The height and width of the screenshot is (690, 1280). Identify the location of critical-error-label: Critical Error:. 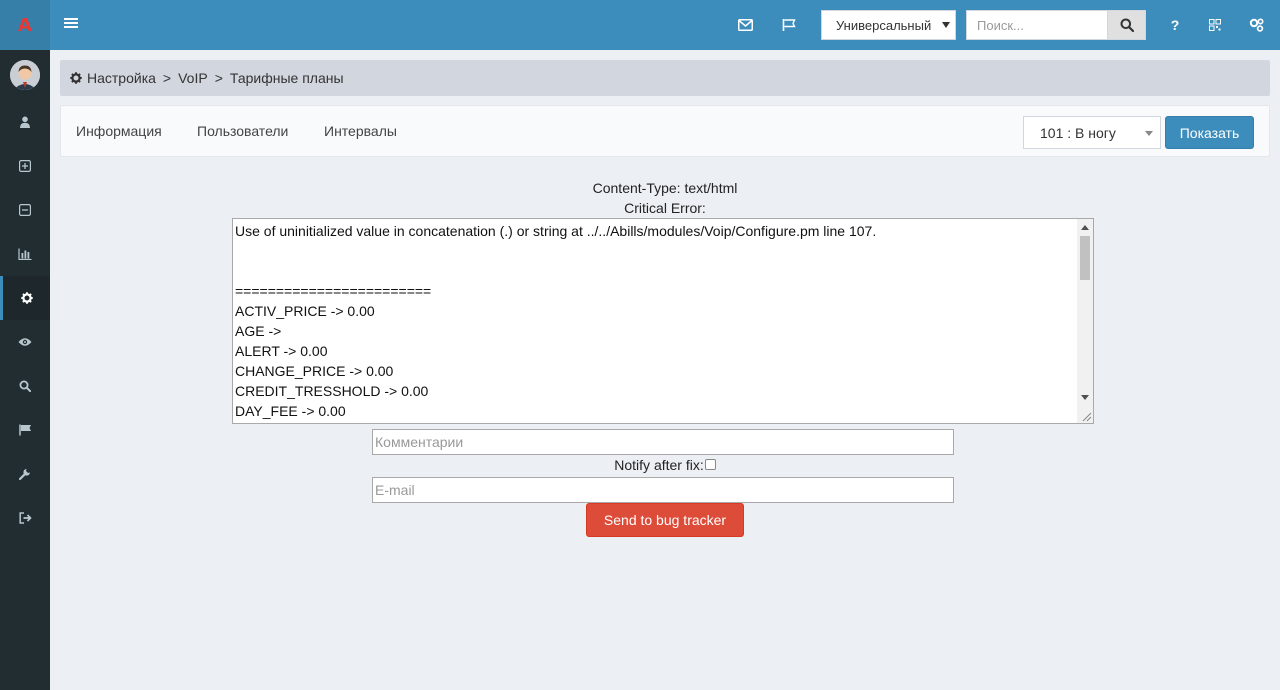
(665, 208).